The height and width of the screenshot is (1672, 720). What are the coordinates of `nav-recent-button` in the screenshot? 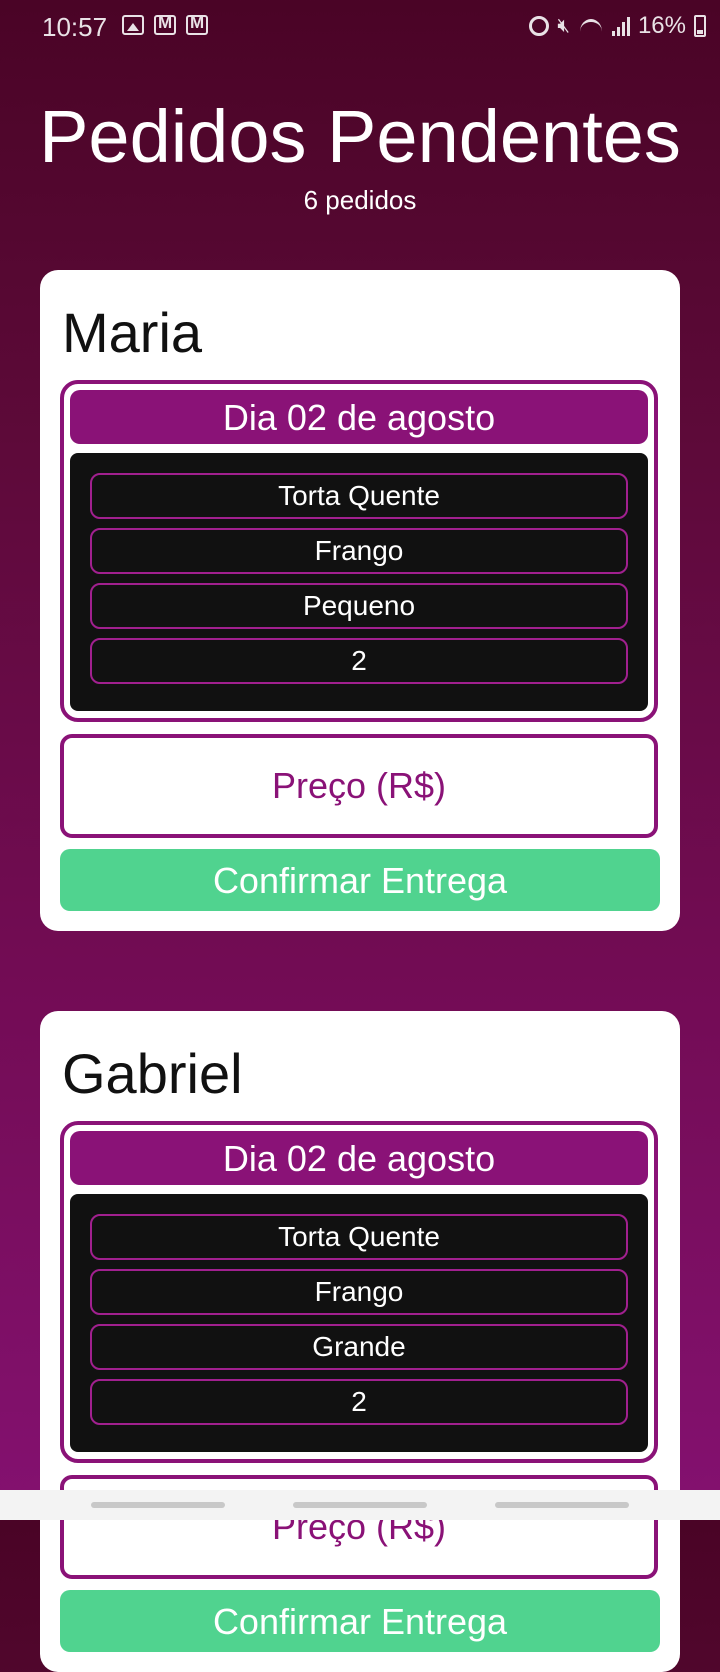 It's located at (158, 1505).